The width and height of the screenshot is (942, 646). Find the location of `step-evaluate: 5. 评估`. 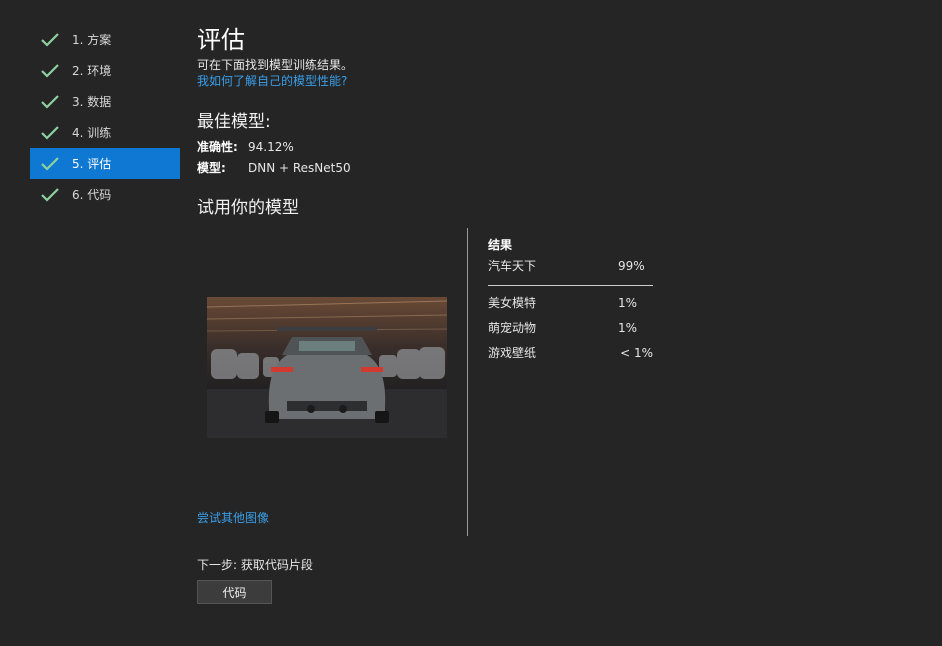

step-evaluate: 5. 评估 is located at coordinates (105, 163).